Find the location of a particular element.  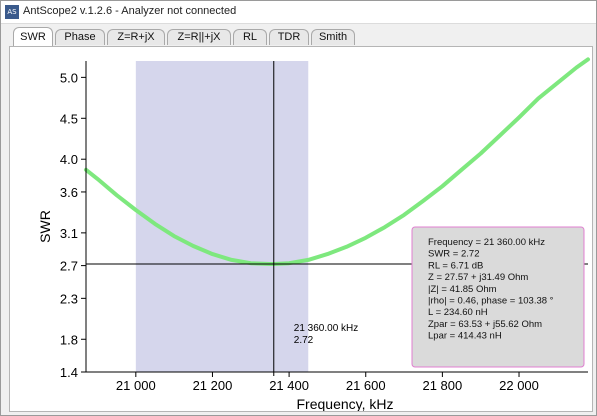

y-axis-label: SWR is located at coordinates (45, 226).